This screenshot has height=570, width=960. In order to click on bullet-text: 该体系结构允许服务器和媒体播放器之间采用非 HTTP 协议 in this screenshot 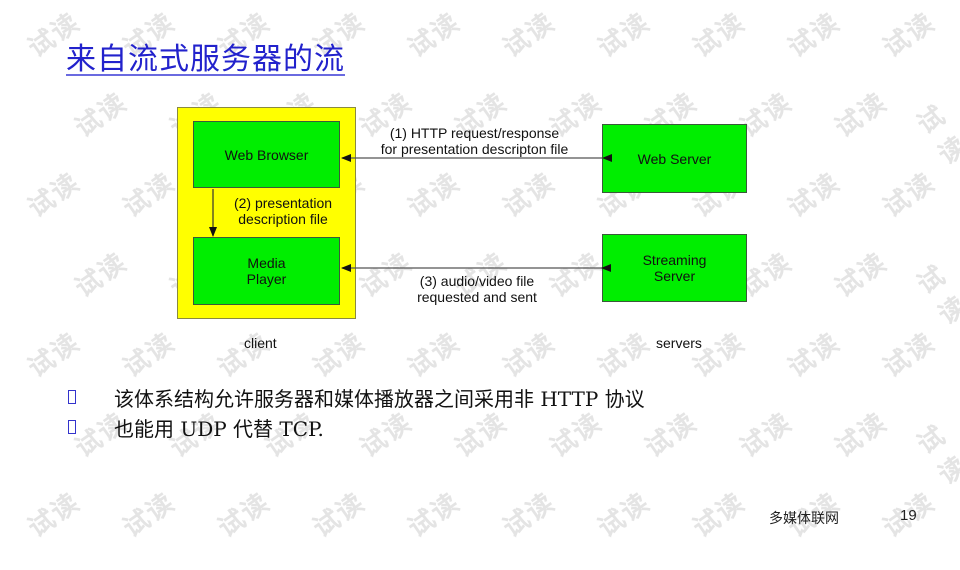, I will do `click(379, 398)`.